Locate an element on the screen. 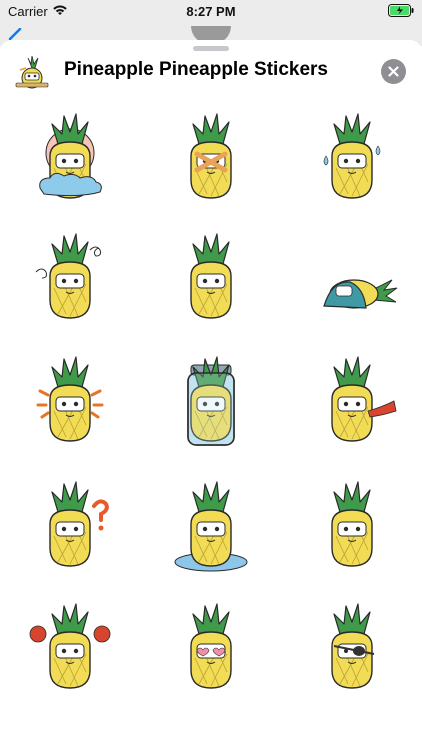 This screenshot has width=422, height=750. sticker-pineapple-surprised-pacifier is located at coordinates (70, 401).